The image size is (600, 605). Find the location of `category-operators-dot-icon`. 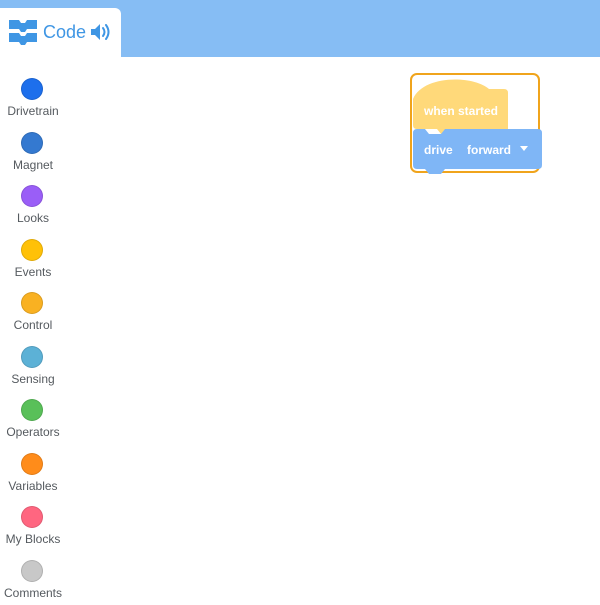

category-operators-dot-icon is located at coordinates (32, 410).